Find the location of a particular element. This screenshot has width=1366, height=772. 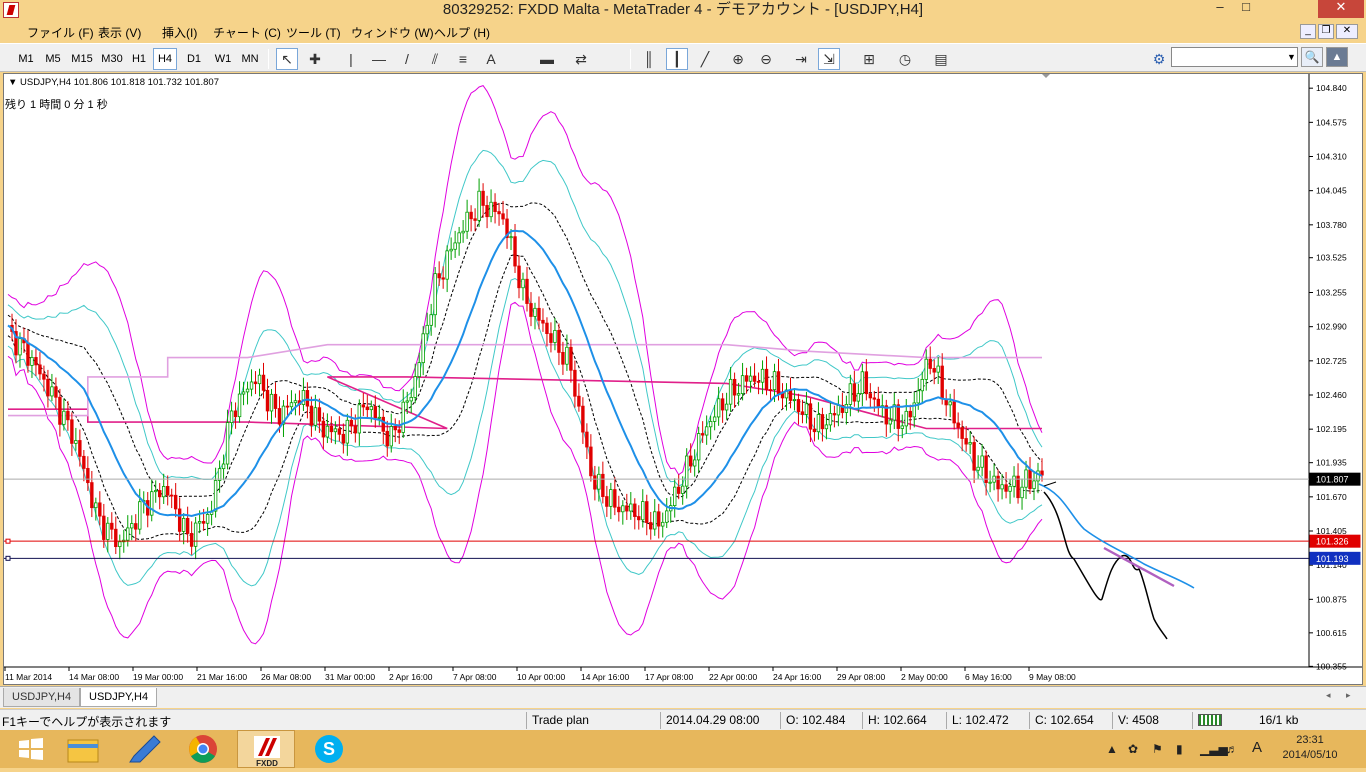

mdi-minimize-icon: _ is located at coordinates (1308, 31).